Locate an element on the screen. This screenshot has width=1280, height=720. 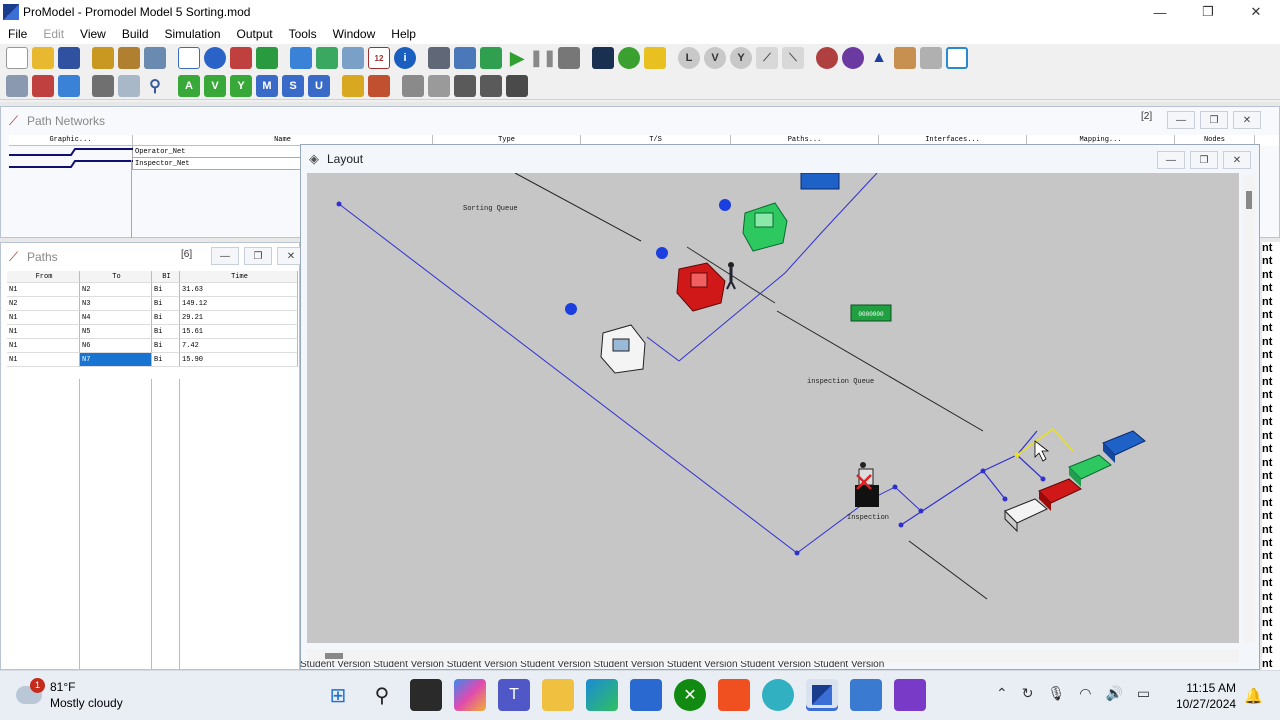
3d-animator-icon is located at coordinates (853, 58).